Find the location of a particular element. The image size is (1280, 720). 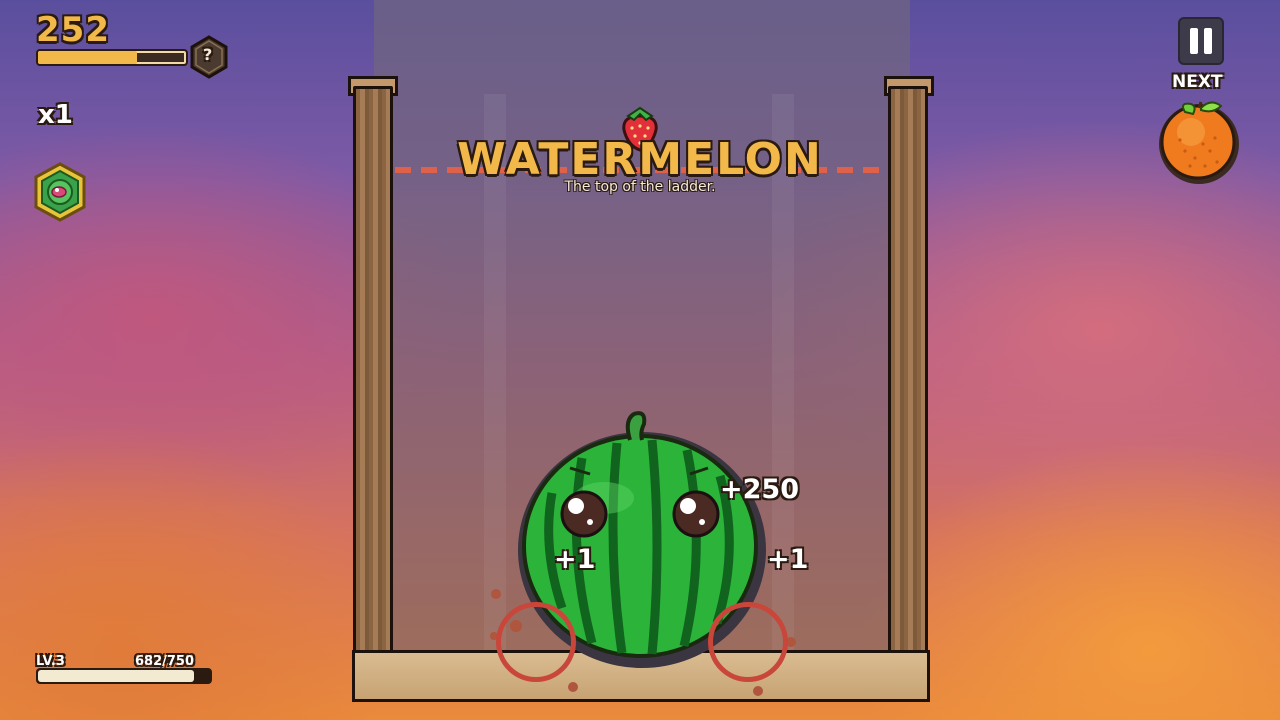

orange-icon is located at coordinates (1199, 142).